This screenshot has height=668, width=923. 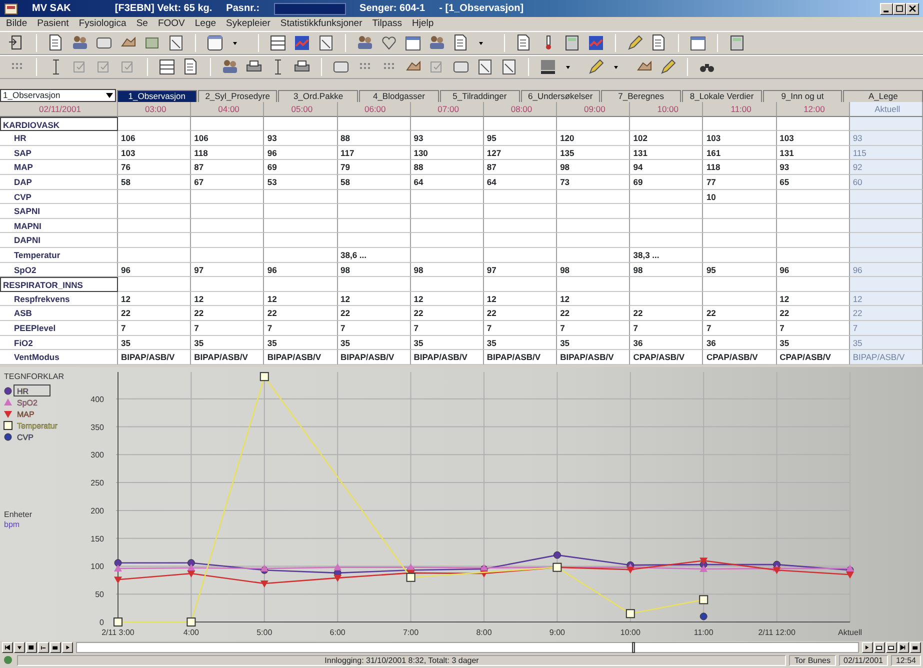 I want to click on x-tick-label: 9:00, so click(x=557, y=632).